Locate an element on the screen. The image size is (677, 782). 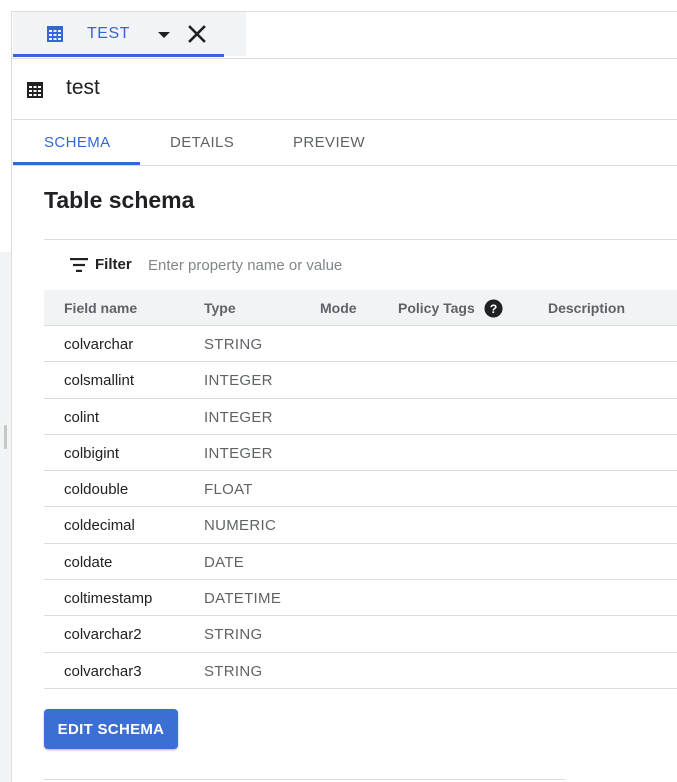
column-header-type: Type is located at coordinates (220, 308).